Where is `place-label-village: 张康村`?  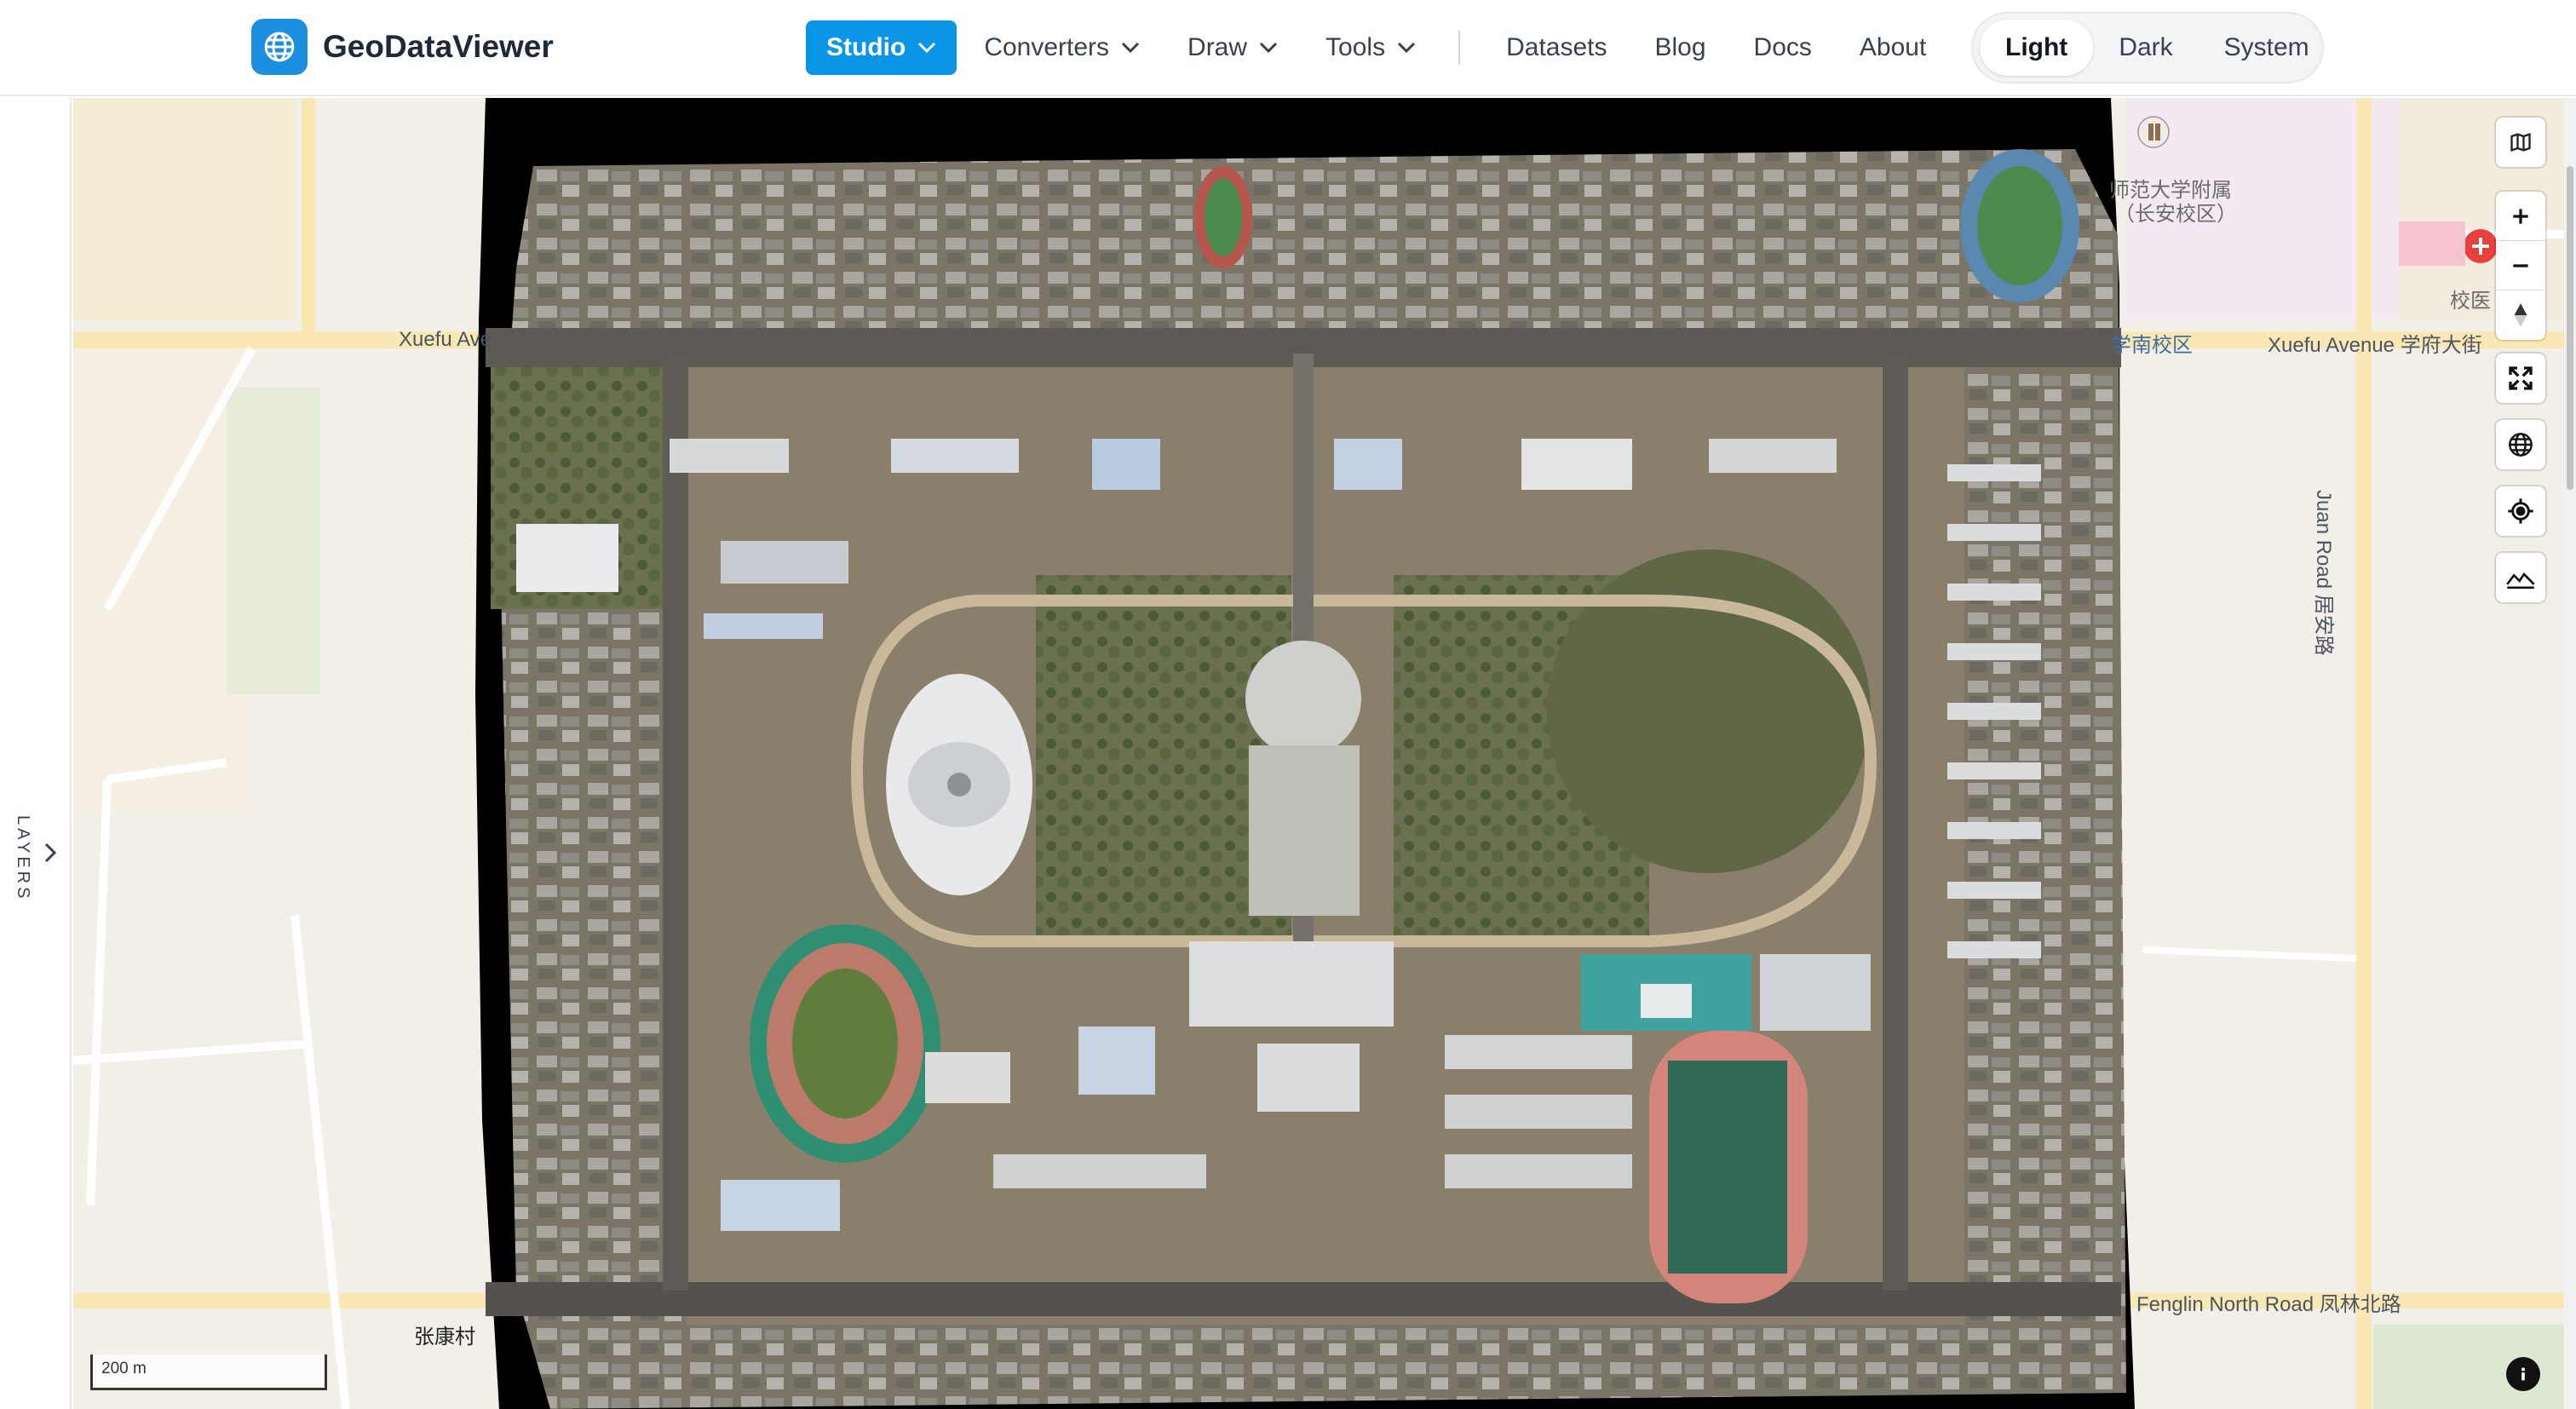 place-label-village: 张康村 is located at coordinates (445, 1337).